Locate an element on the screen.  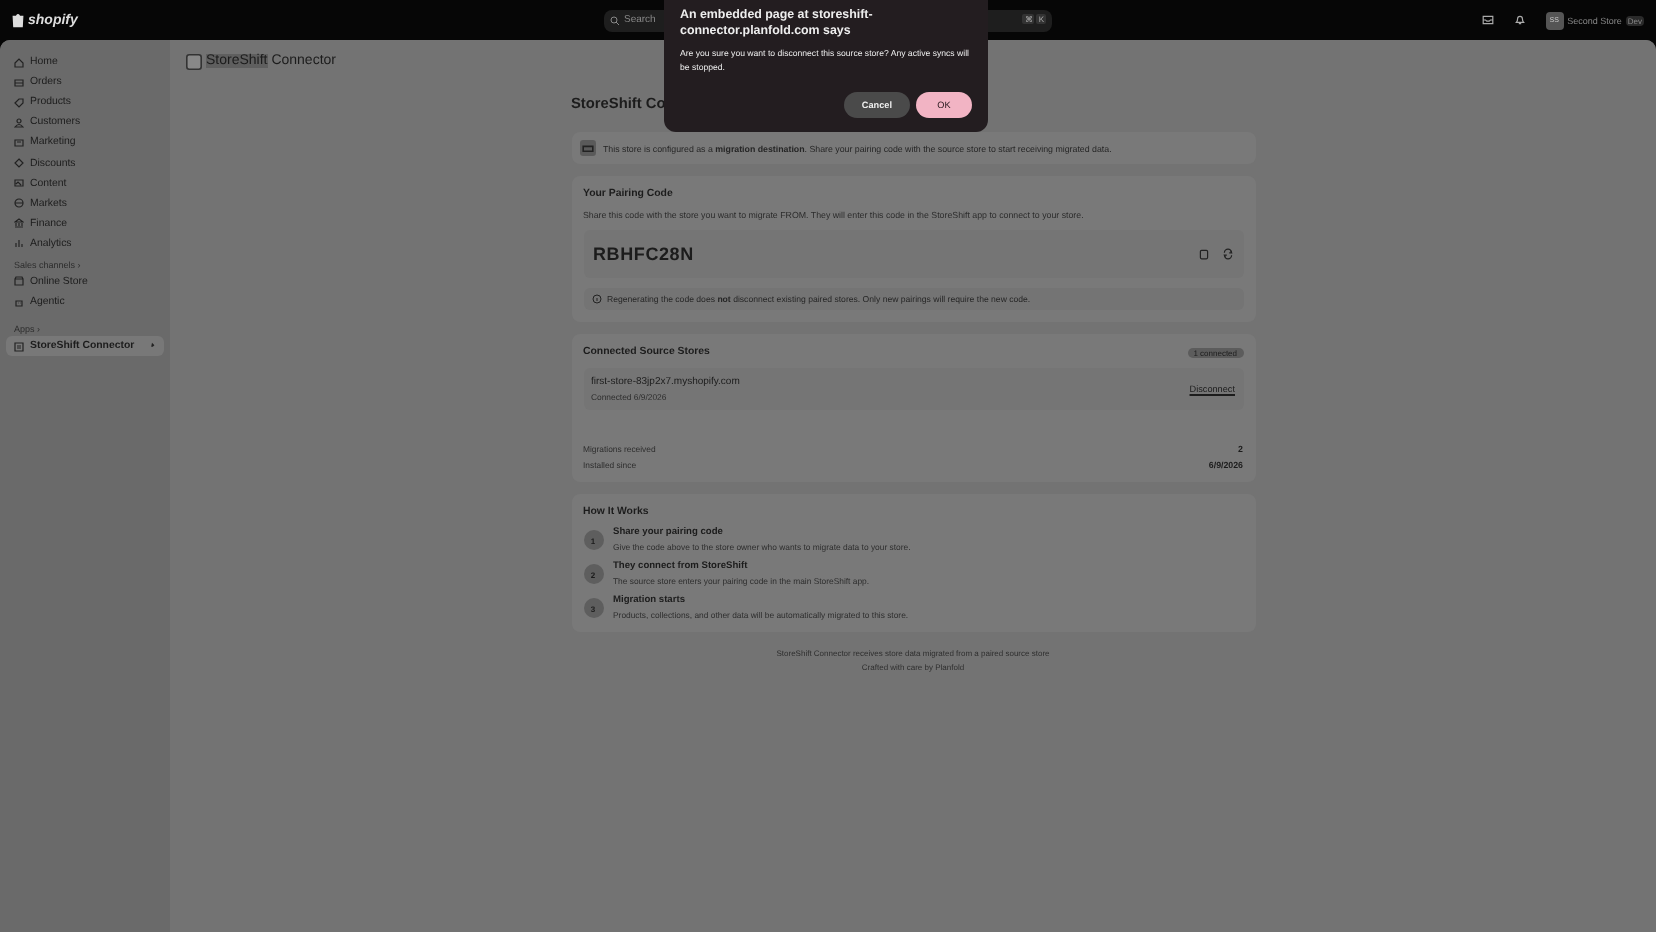
globe-icon is located at coordinates (19, 203).